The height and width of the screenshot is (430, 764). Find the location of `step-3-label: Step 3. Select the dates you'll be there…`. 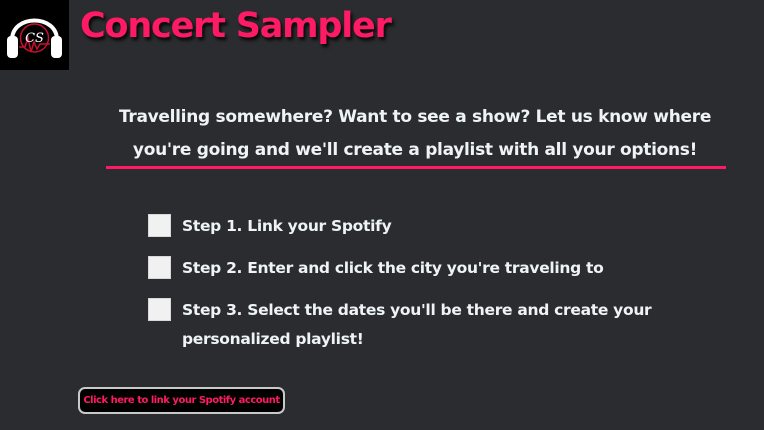

step-3-label: Step 3. Select the dates you'll be there… is located at coordinates (417, 324).